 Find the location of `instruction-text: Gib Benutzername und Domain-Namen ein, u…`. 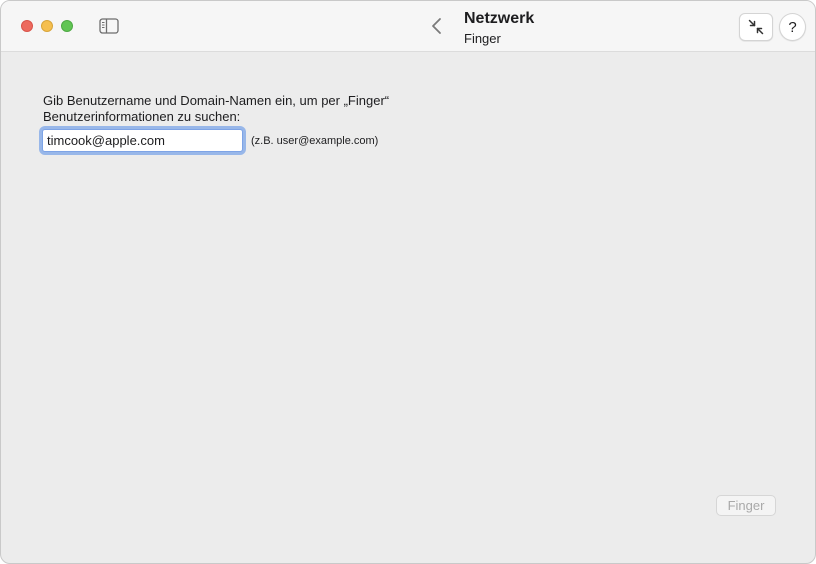

instruction-text: Gib Benutzername und Domain-Namen ein, u… is located at coordinates (216, 108).